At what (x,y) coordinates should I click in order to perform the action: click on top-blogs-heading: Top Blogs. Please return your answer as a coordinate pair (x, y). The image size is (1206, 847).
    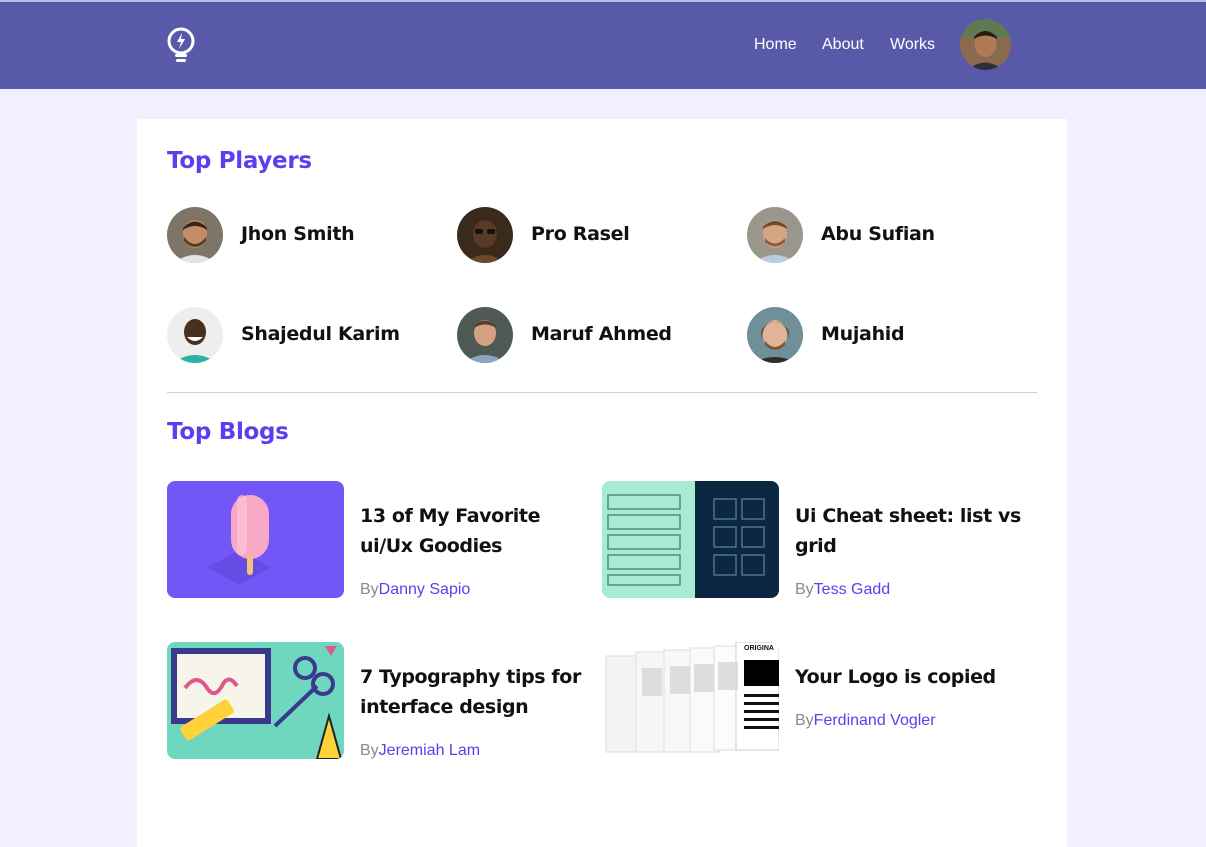
    Looking at the image, I should click on (228, 432).